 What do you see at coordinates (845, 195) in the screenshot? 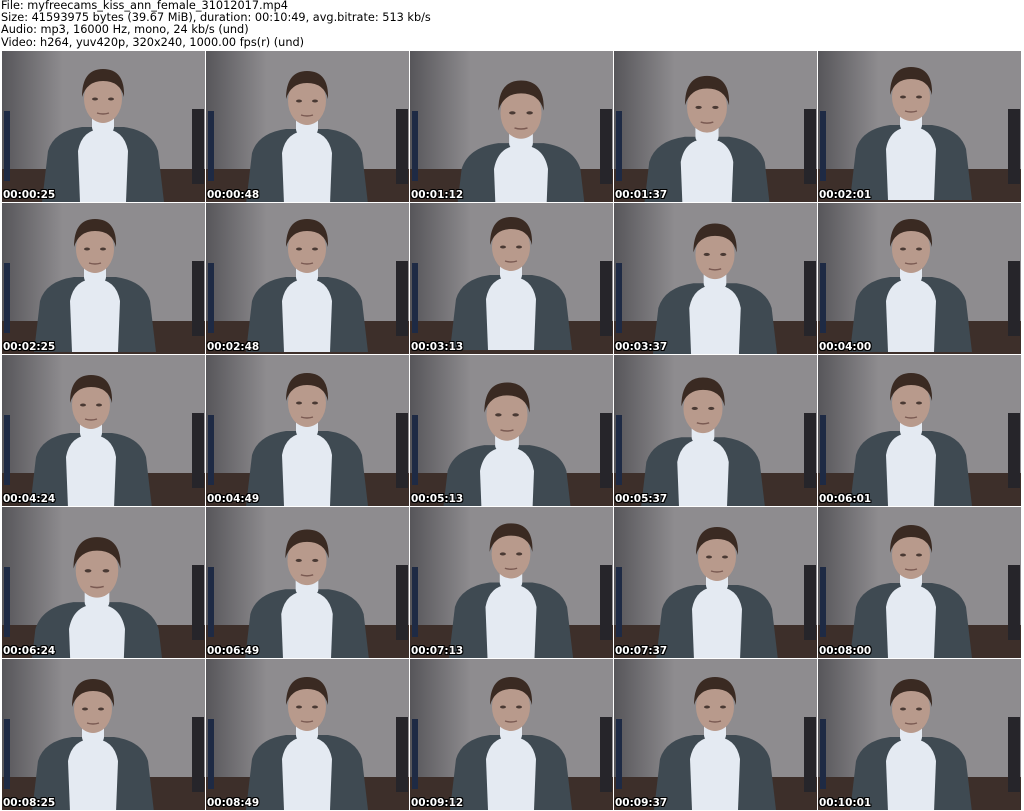
I see `timestamp-label: 00:02:01` at bounding box center [845, 195].